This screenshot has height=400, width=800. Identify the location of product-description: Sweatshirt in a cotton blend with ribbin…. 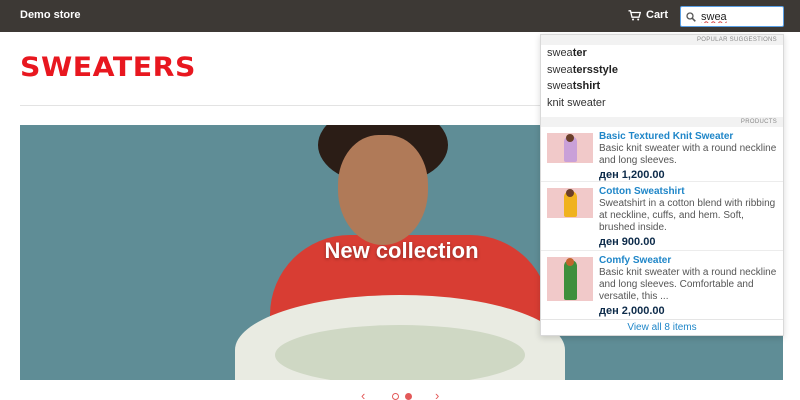
(687, 215).